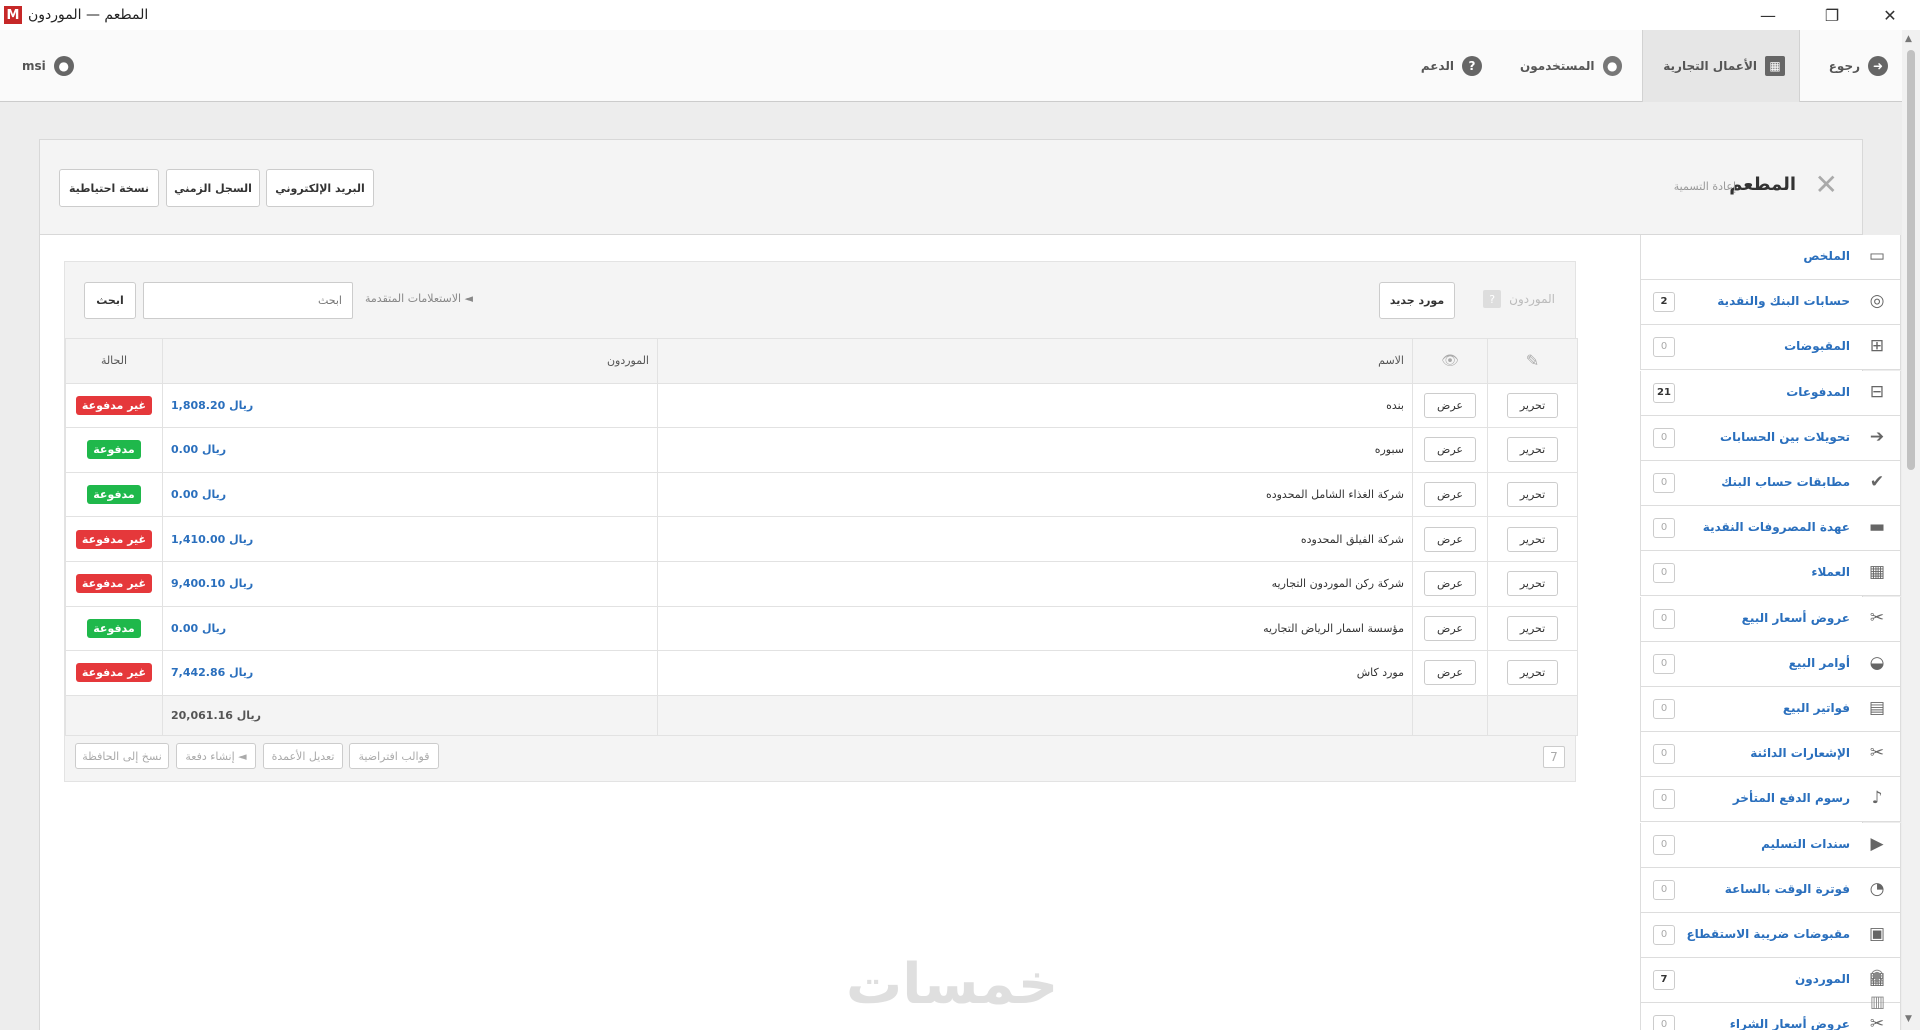 This screenshot has width=1920, height=1030. What do you see at coordinates (1882, 1001) in the screenshot?
I see `panel-icon: ▥` at bounding box center [1882, 1001].